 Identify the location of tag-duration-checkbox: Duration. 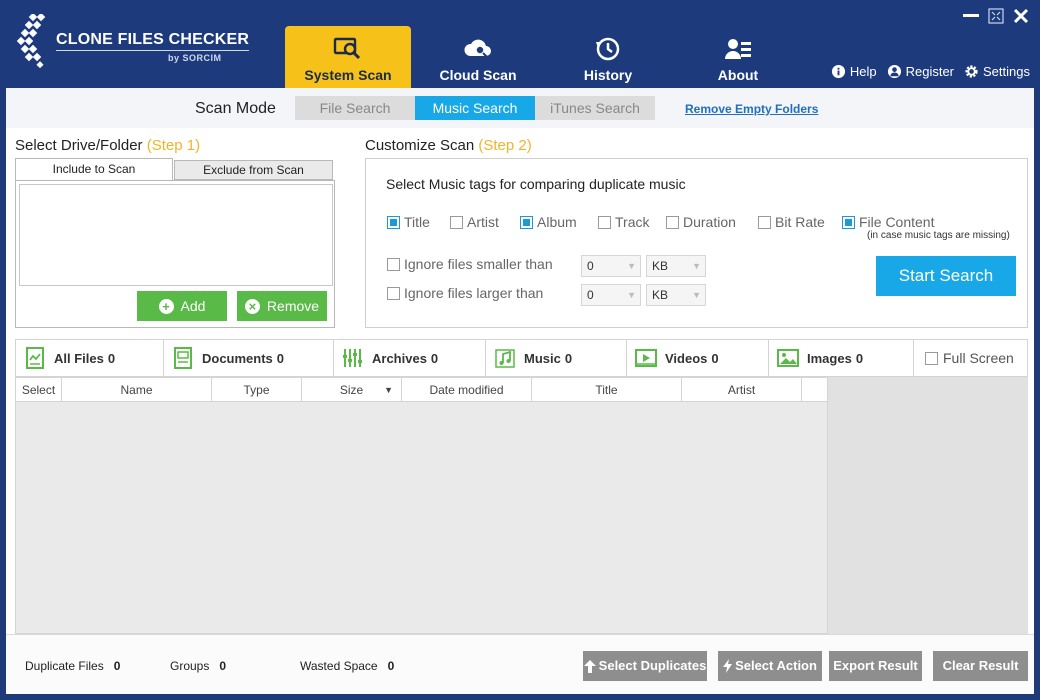
(701, 222).